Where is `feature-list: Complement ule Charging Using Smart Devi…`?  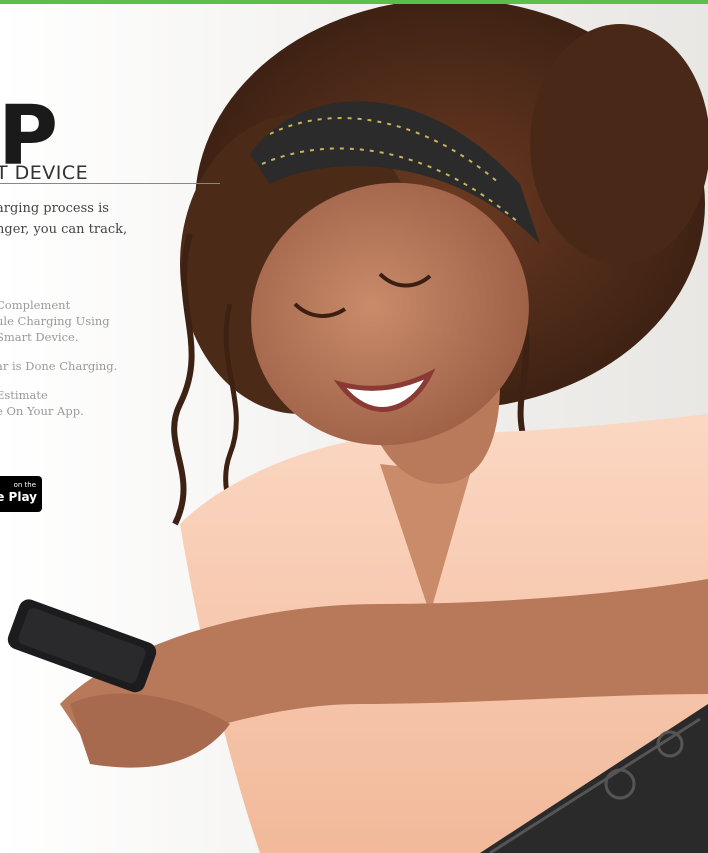
feature-list: Complement ule Charging Using Smart Devi… is located at coordinates (58, 364).